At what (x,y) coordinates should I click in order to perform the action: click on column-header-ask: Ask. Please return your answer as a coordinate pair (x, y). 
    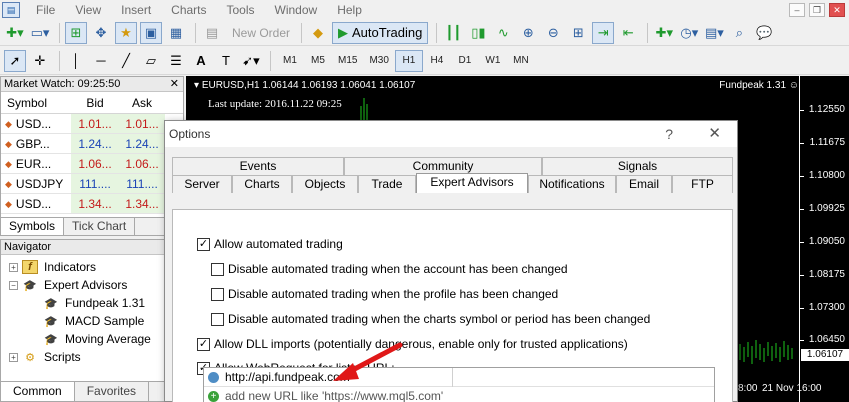
    Looking at the image, I should click on (142, 102).